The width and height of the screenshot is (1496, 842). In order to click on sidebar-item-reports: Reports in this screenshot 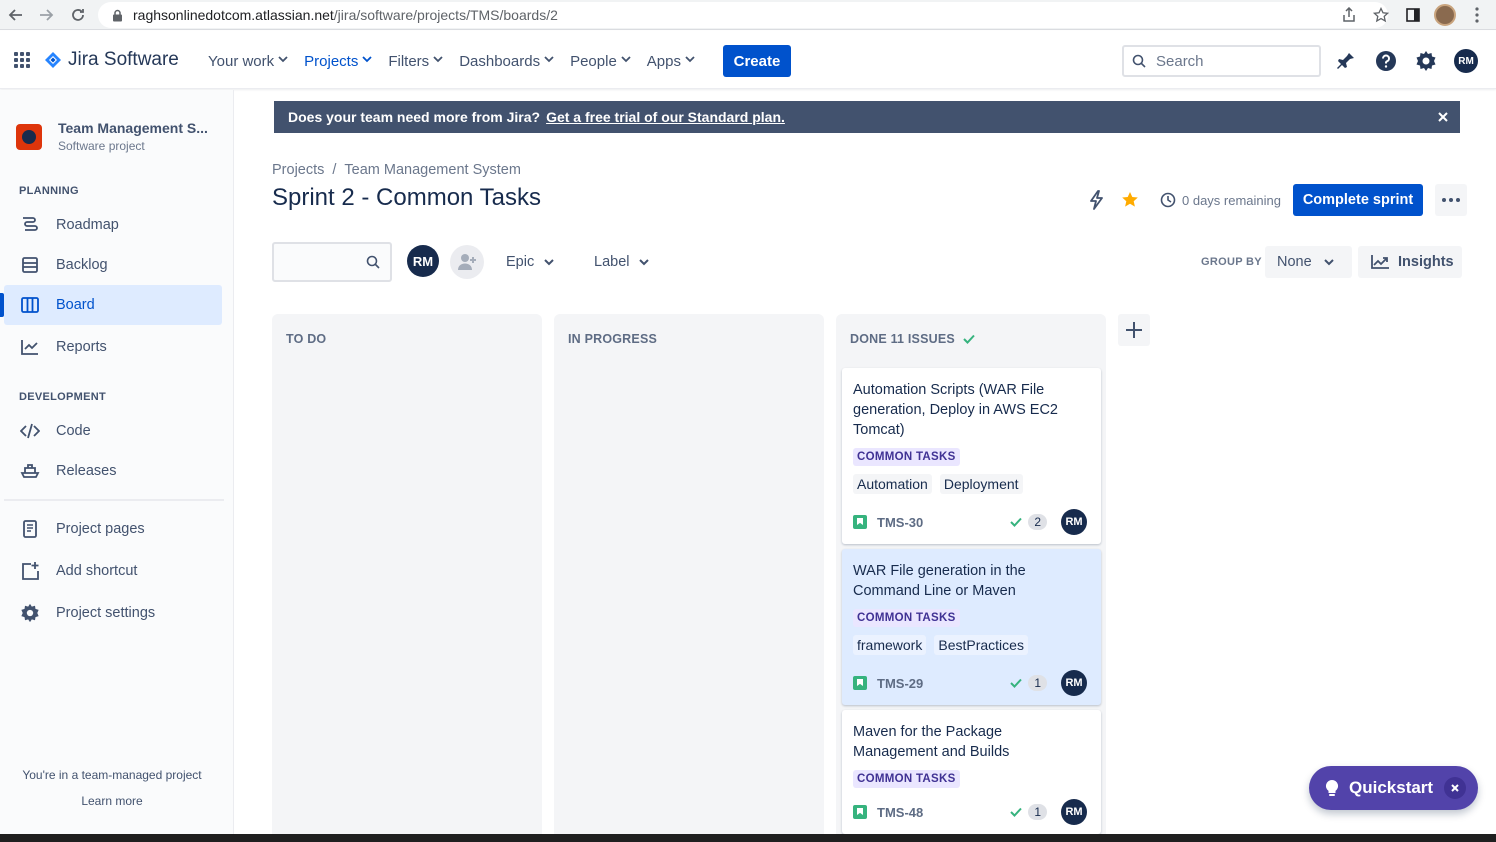, I will do `click(113, 347)`.